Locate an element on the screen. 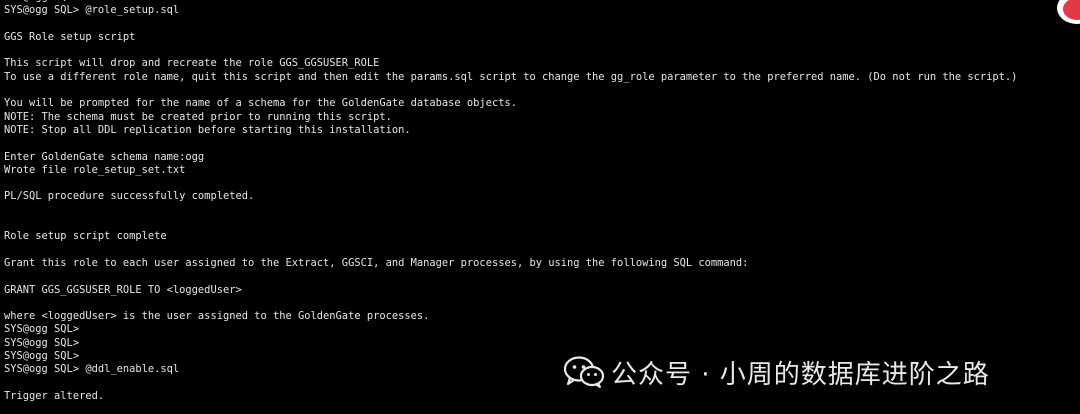 The width and height of the screenshot is (1080, 414). avatar-accent is located at coordinates (1071, 10).